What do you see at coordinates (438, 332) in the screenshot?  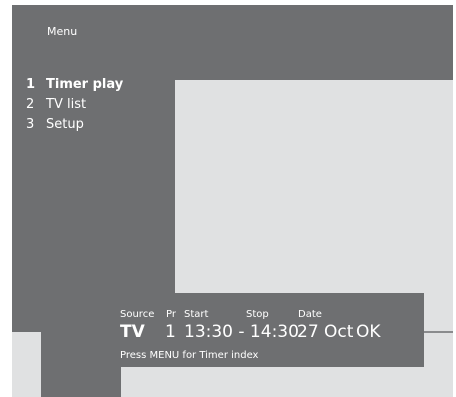 I see `divider-line` at bounding box center [438, 332].